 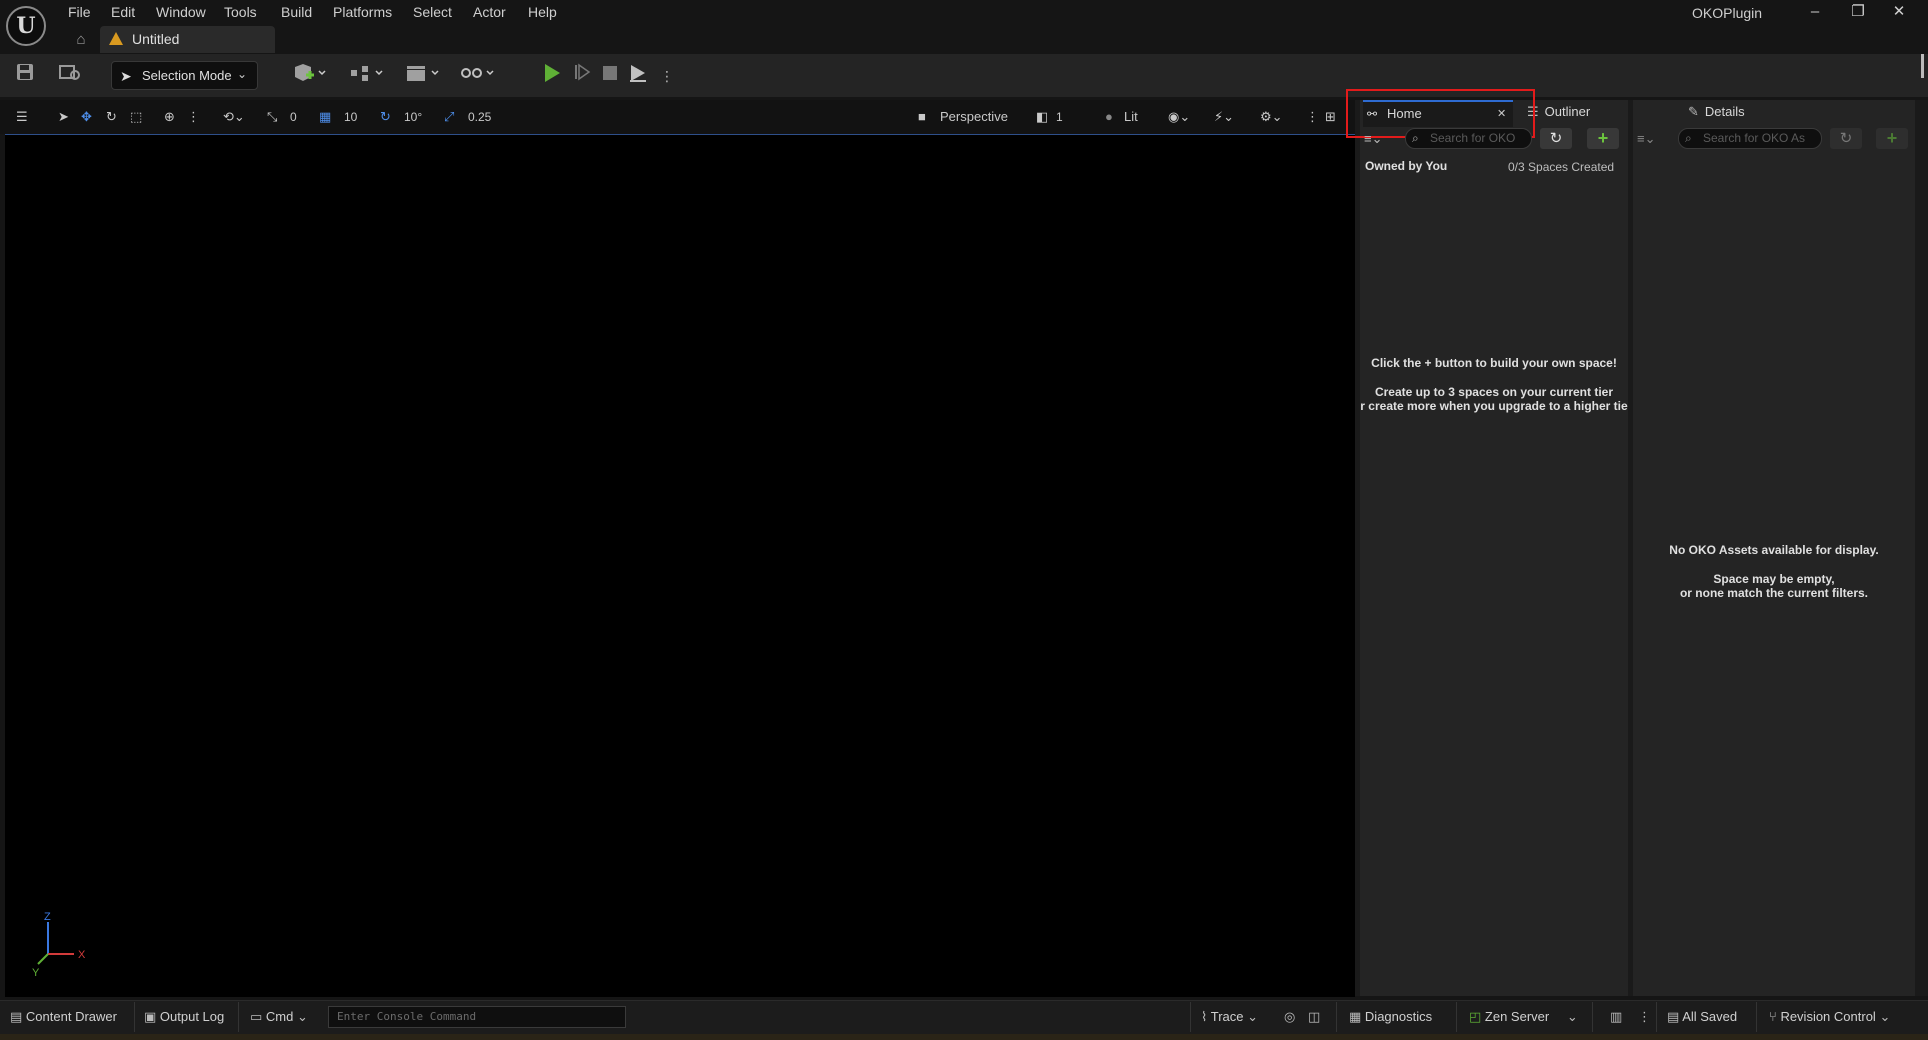 I want to click on camera-icon: ■, so click(x=922, y=116).